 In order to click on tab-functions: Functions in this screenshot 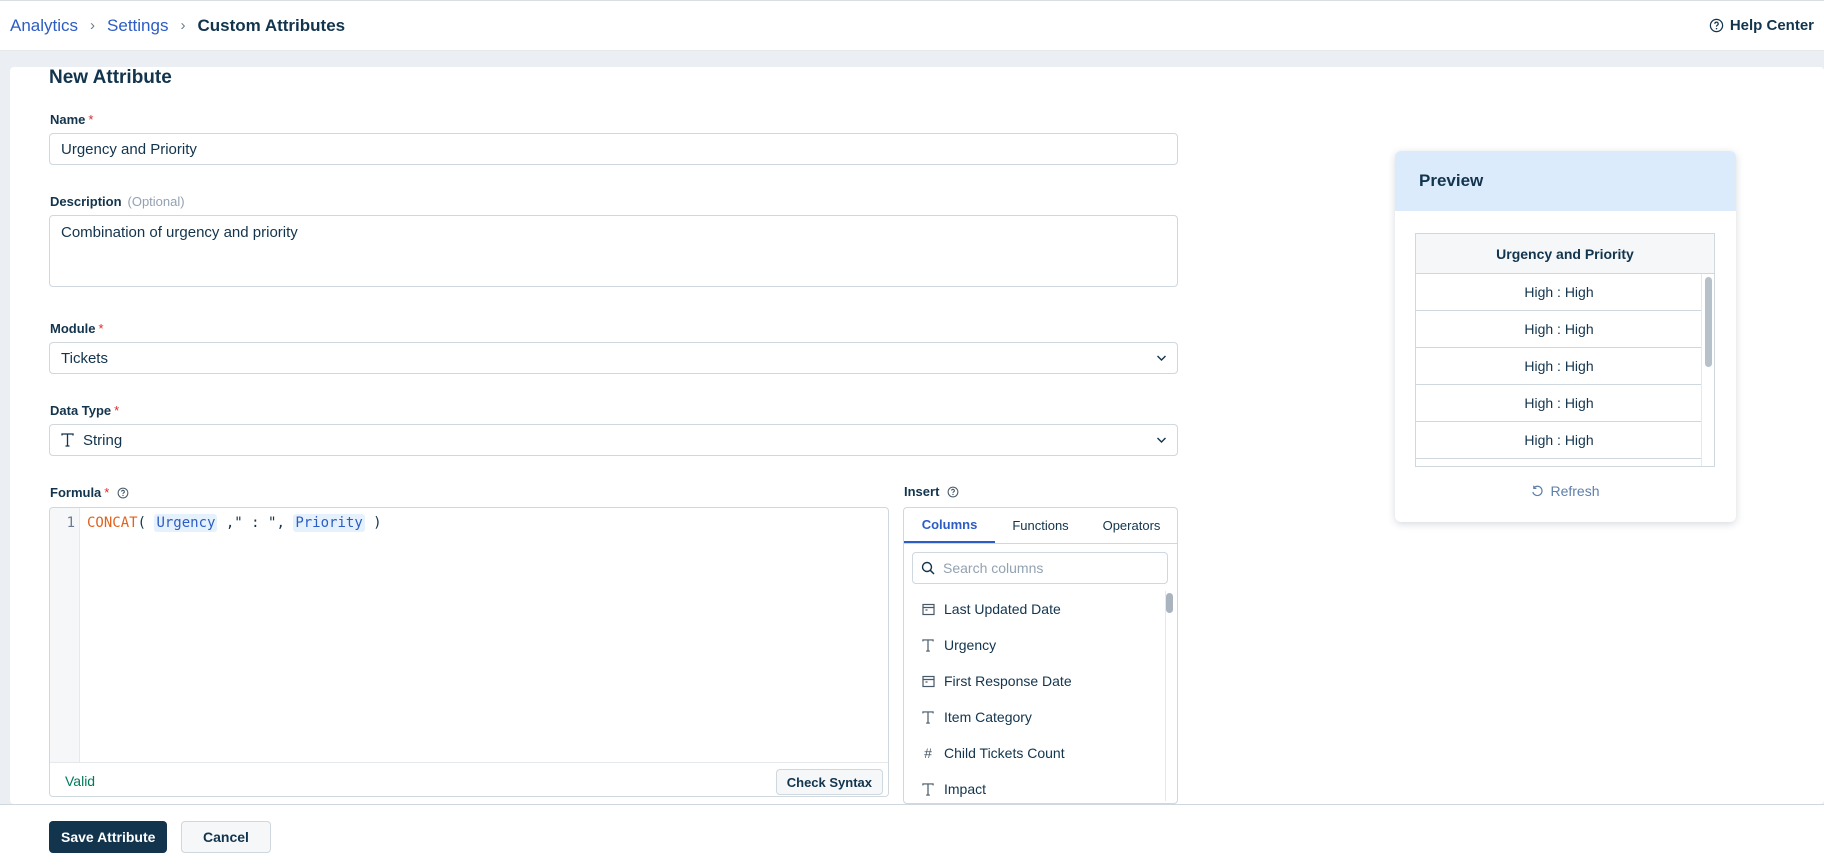, I will do `click(1040, 525)`.